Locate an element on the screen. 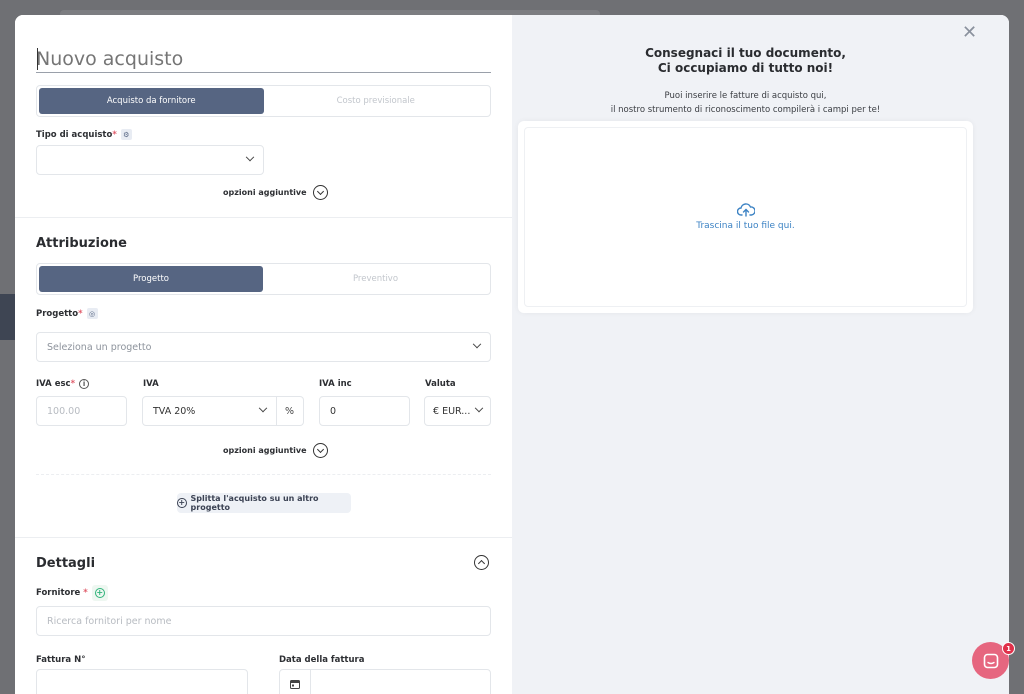 Image resolution: width=1024 pixels, height=694 pixels. purchase-type-select is located at coordinates (150, 160).